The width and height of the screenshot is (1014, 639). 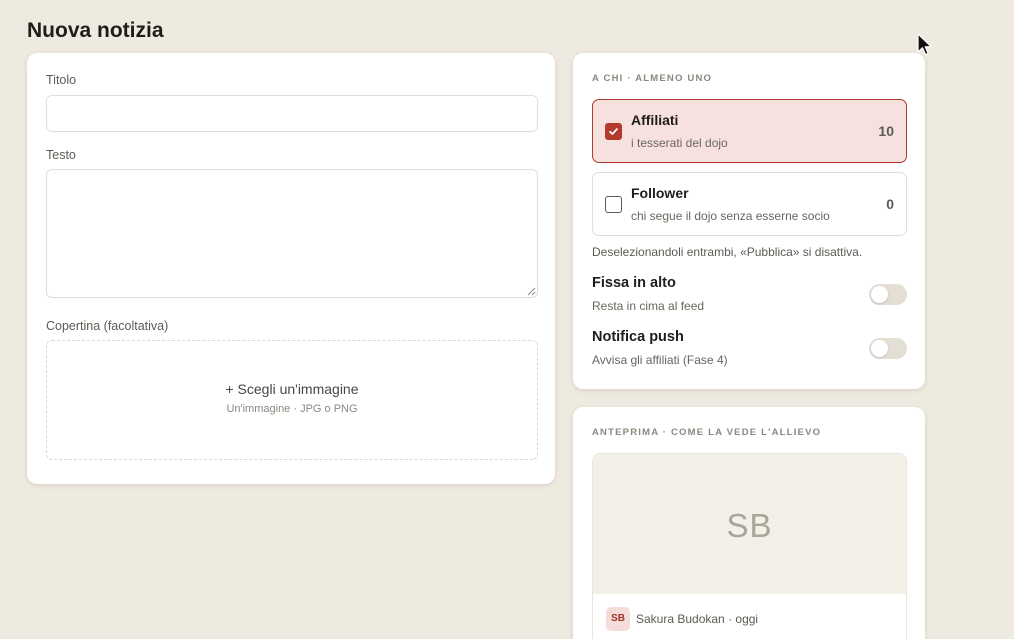 What do you see at coordinates (292, 409) in the screenshot?
I see `upload-hint: Un'immagine · JPG o PNG` at bounding box center [292, 409].